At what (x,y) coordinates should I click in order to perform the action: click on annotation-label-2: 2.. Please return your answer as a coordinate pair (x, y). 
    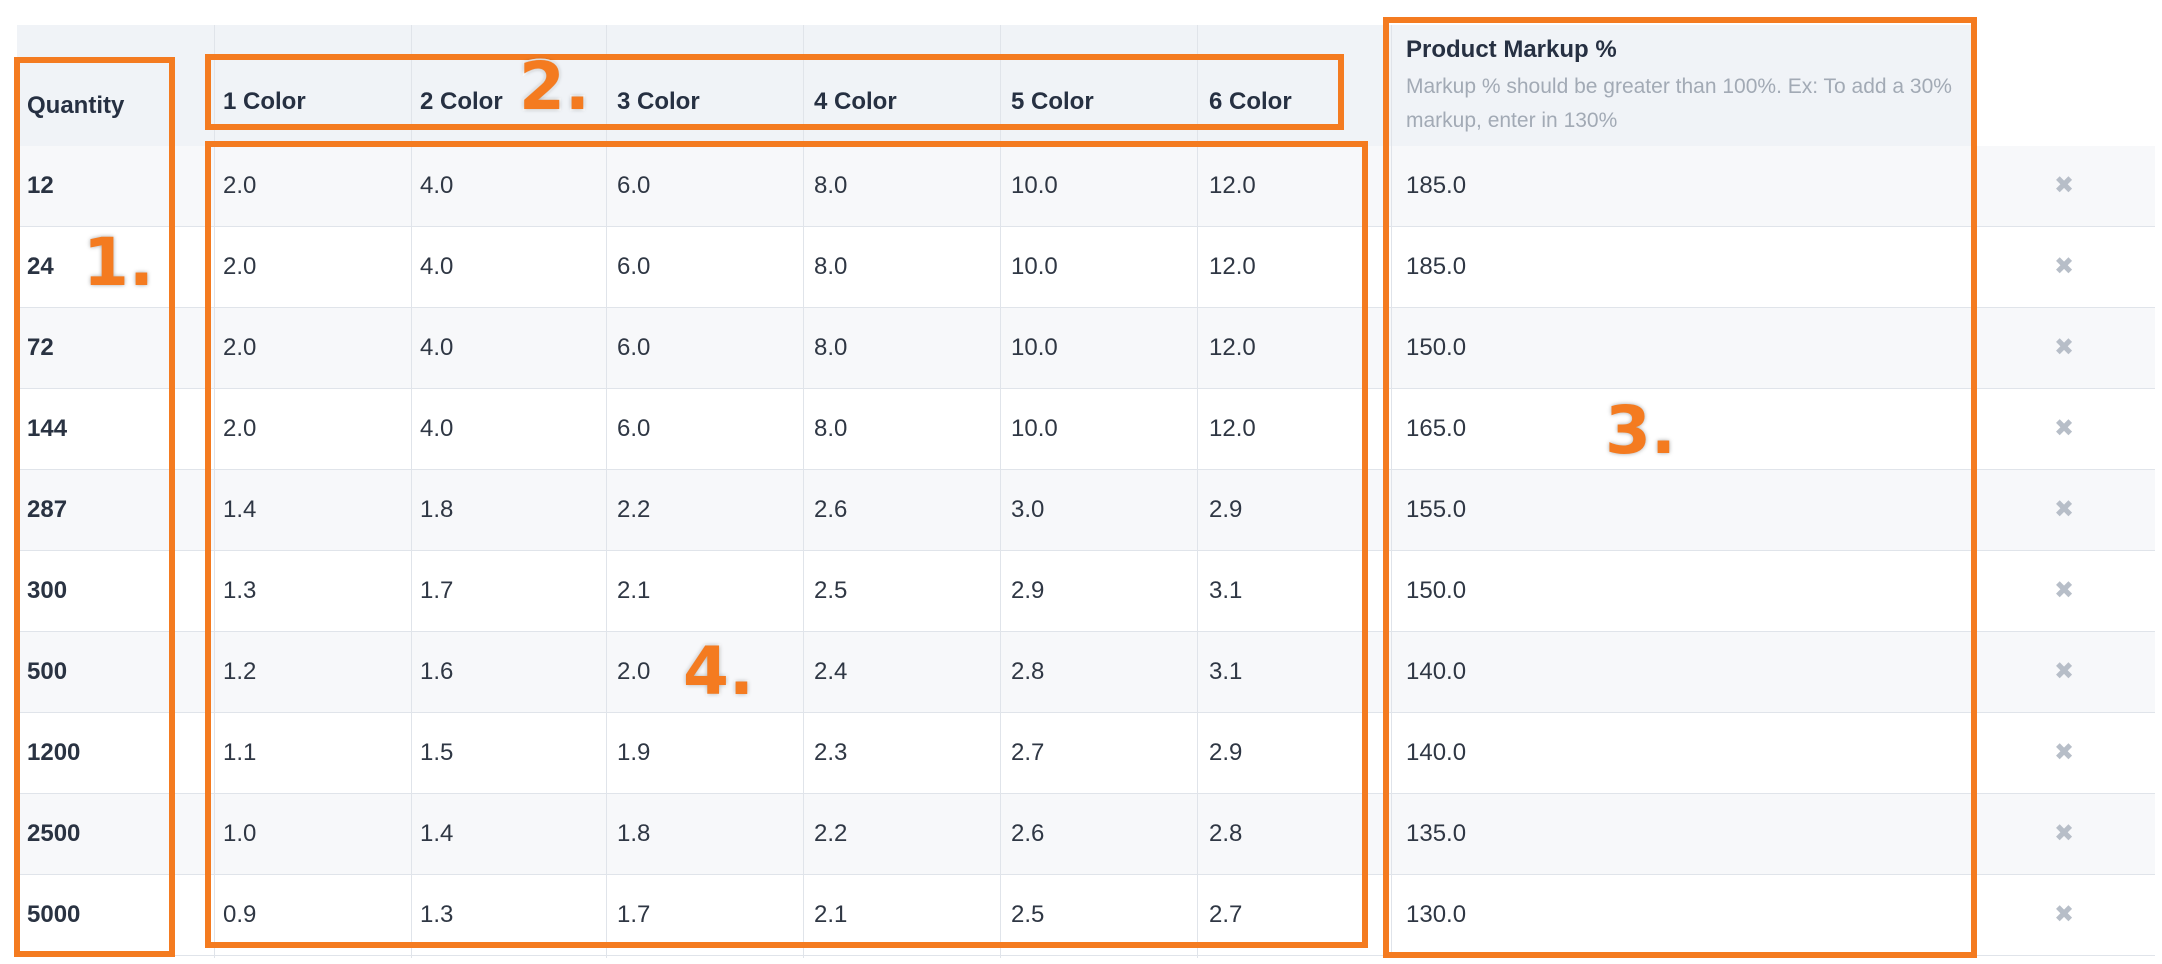
    Looking at the image, I should click on (555, 86).